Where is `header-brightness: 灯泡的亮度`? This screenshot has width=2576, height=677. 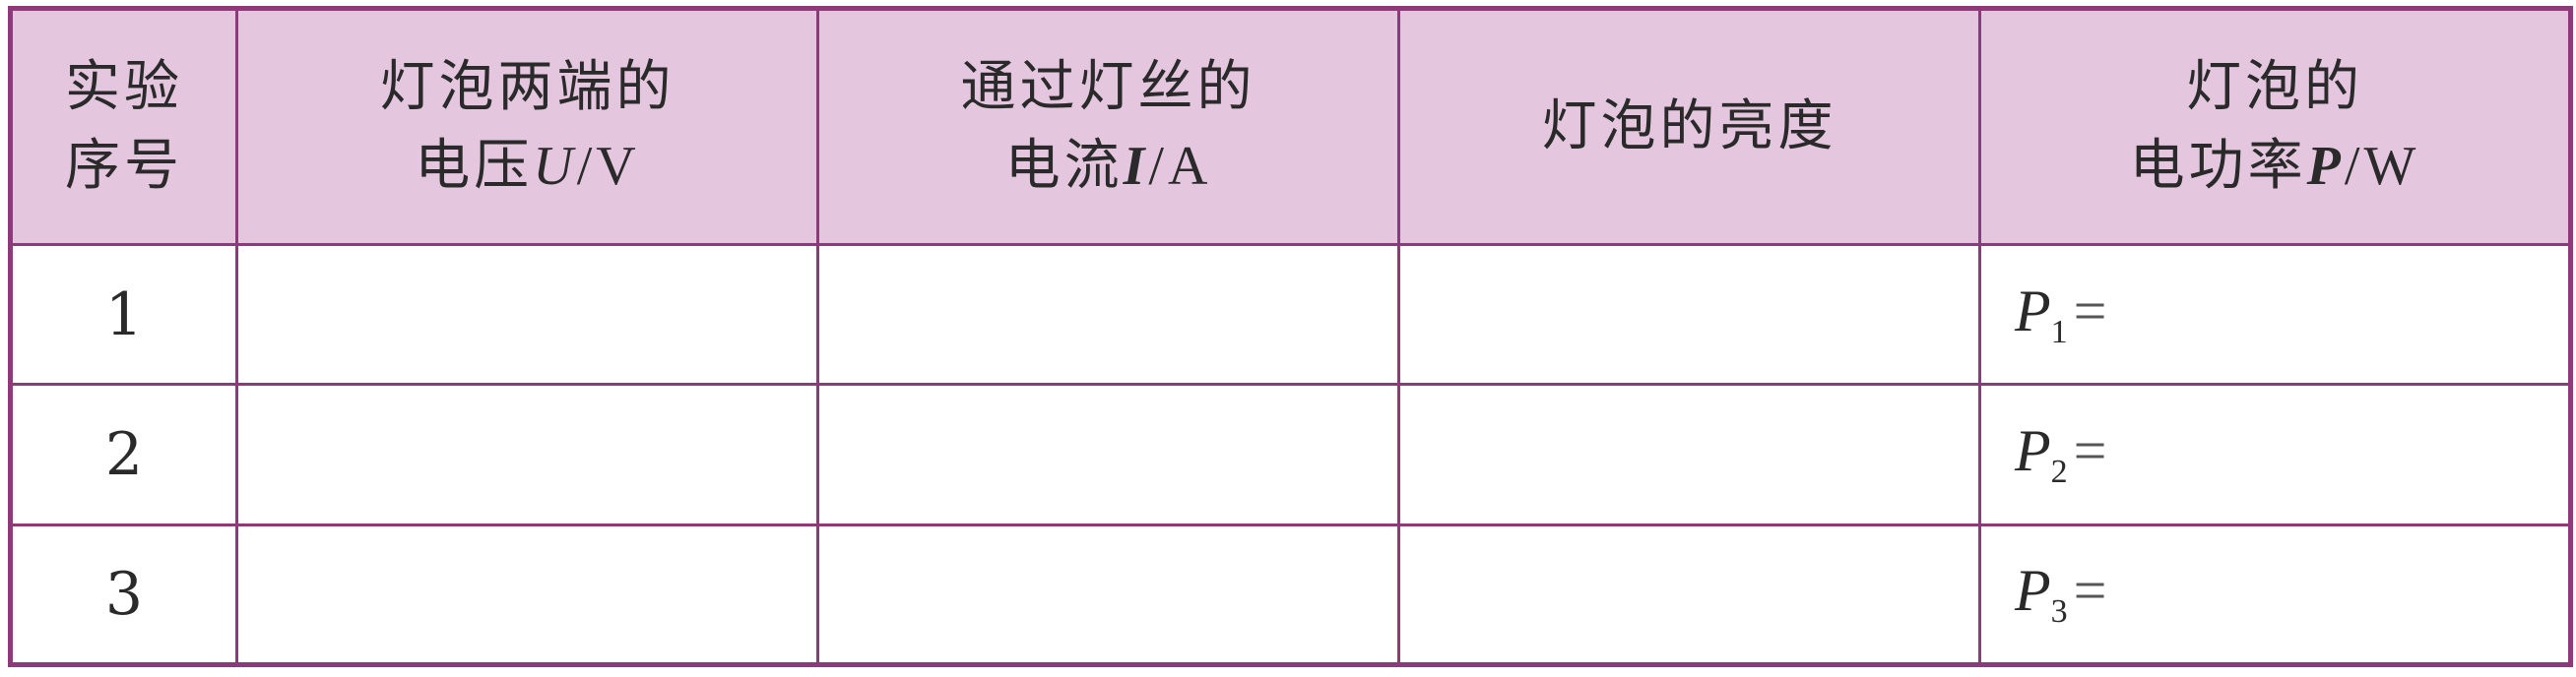 header-brightness: 灯泡的亮度 is located at coordinates (1689, 126).